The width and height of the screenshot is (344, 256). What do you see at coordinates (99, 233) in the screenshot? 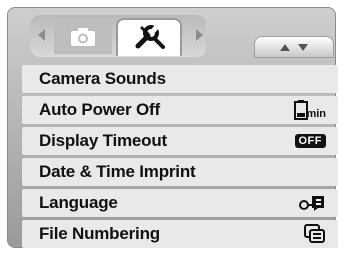
I see `menu-item-label: File Numbering` at bounding box center [99, 233].